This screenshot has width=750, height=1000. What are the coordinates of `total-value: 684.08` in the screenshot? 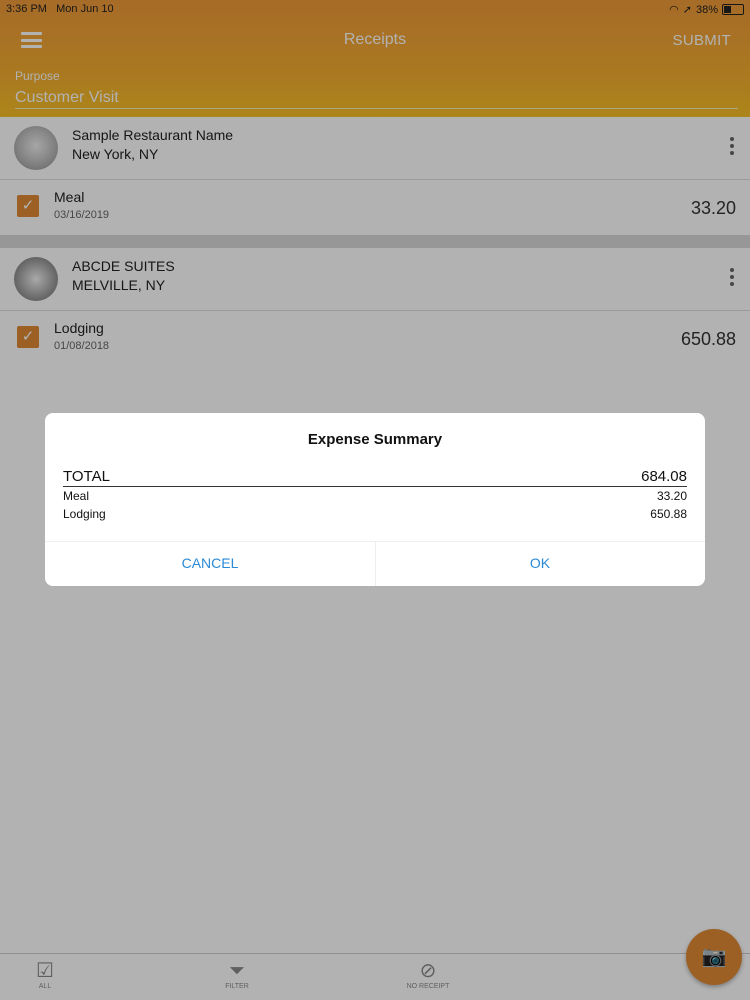 It's located at (664, 476).